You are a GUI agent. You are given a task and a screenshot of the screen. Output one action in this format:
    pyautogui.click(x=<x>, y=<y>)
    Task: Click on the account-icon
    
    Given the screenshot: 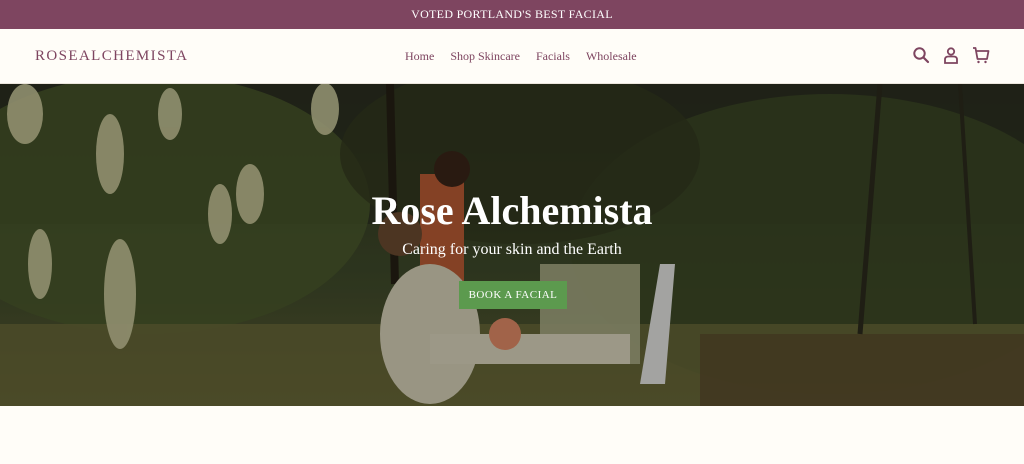 What is the action you would take?
    pyautogui.click(x=951, y=55)
    